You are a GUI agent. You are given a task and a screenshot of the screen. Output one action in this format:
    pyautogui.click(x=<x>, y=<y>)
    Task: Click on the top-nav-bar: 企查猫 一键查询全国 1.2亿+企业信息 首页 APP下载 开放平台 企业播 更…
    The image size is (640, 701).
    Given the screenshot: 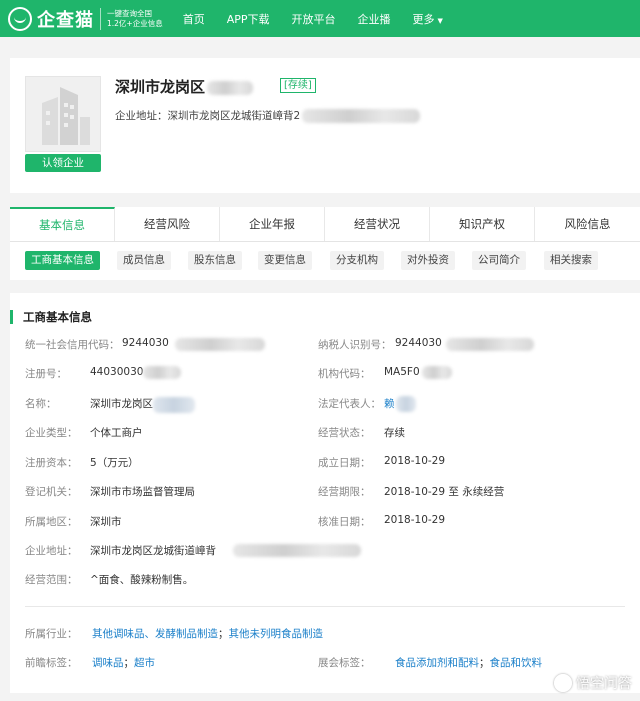 What is the action you would take?
    pyautogui.click(x=320, y=18)
    